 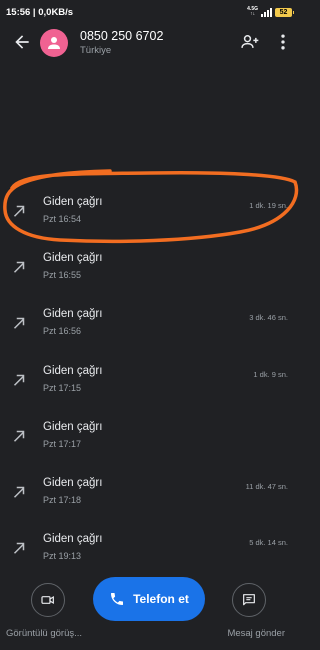 I want to click on call-time: Pzt 16:54, so click(x=62, y=219).